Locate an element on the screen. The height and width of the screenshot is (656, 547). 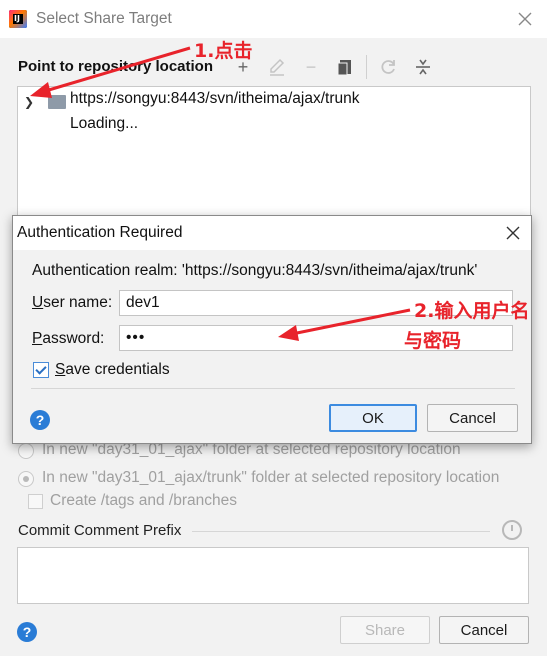
annotation-step2-line2: 与密码 is located at coordinates (433, 341).